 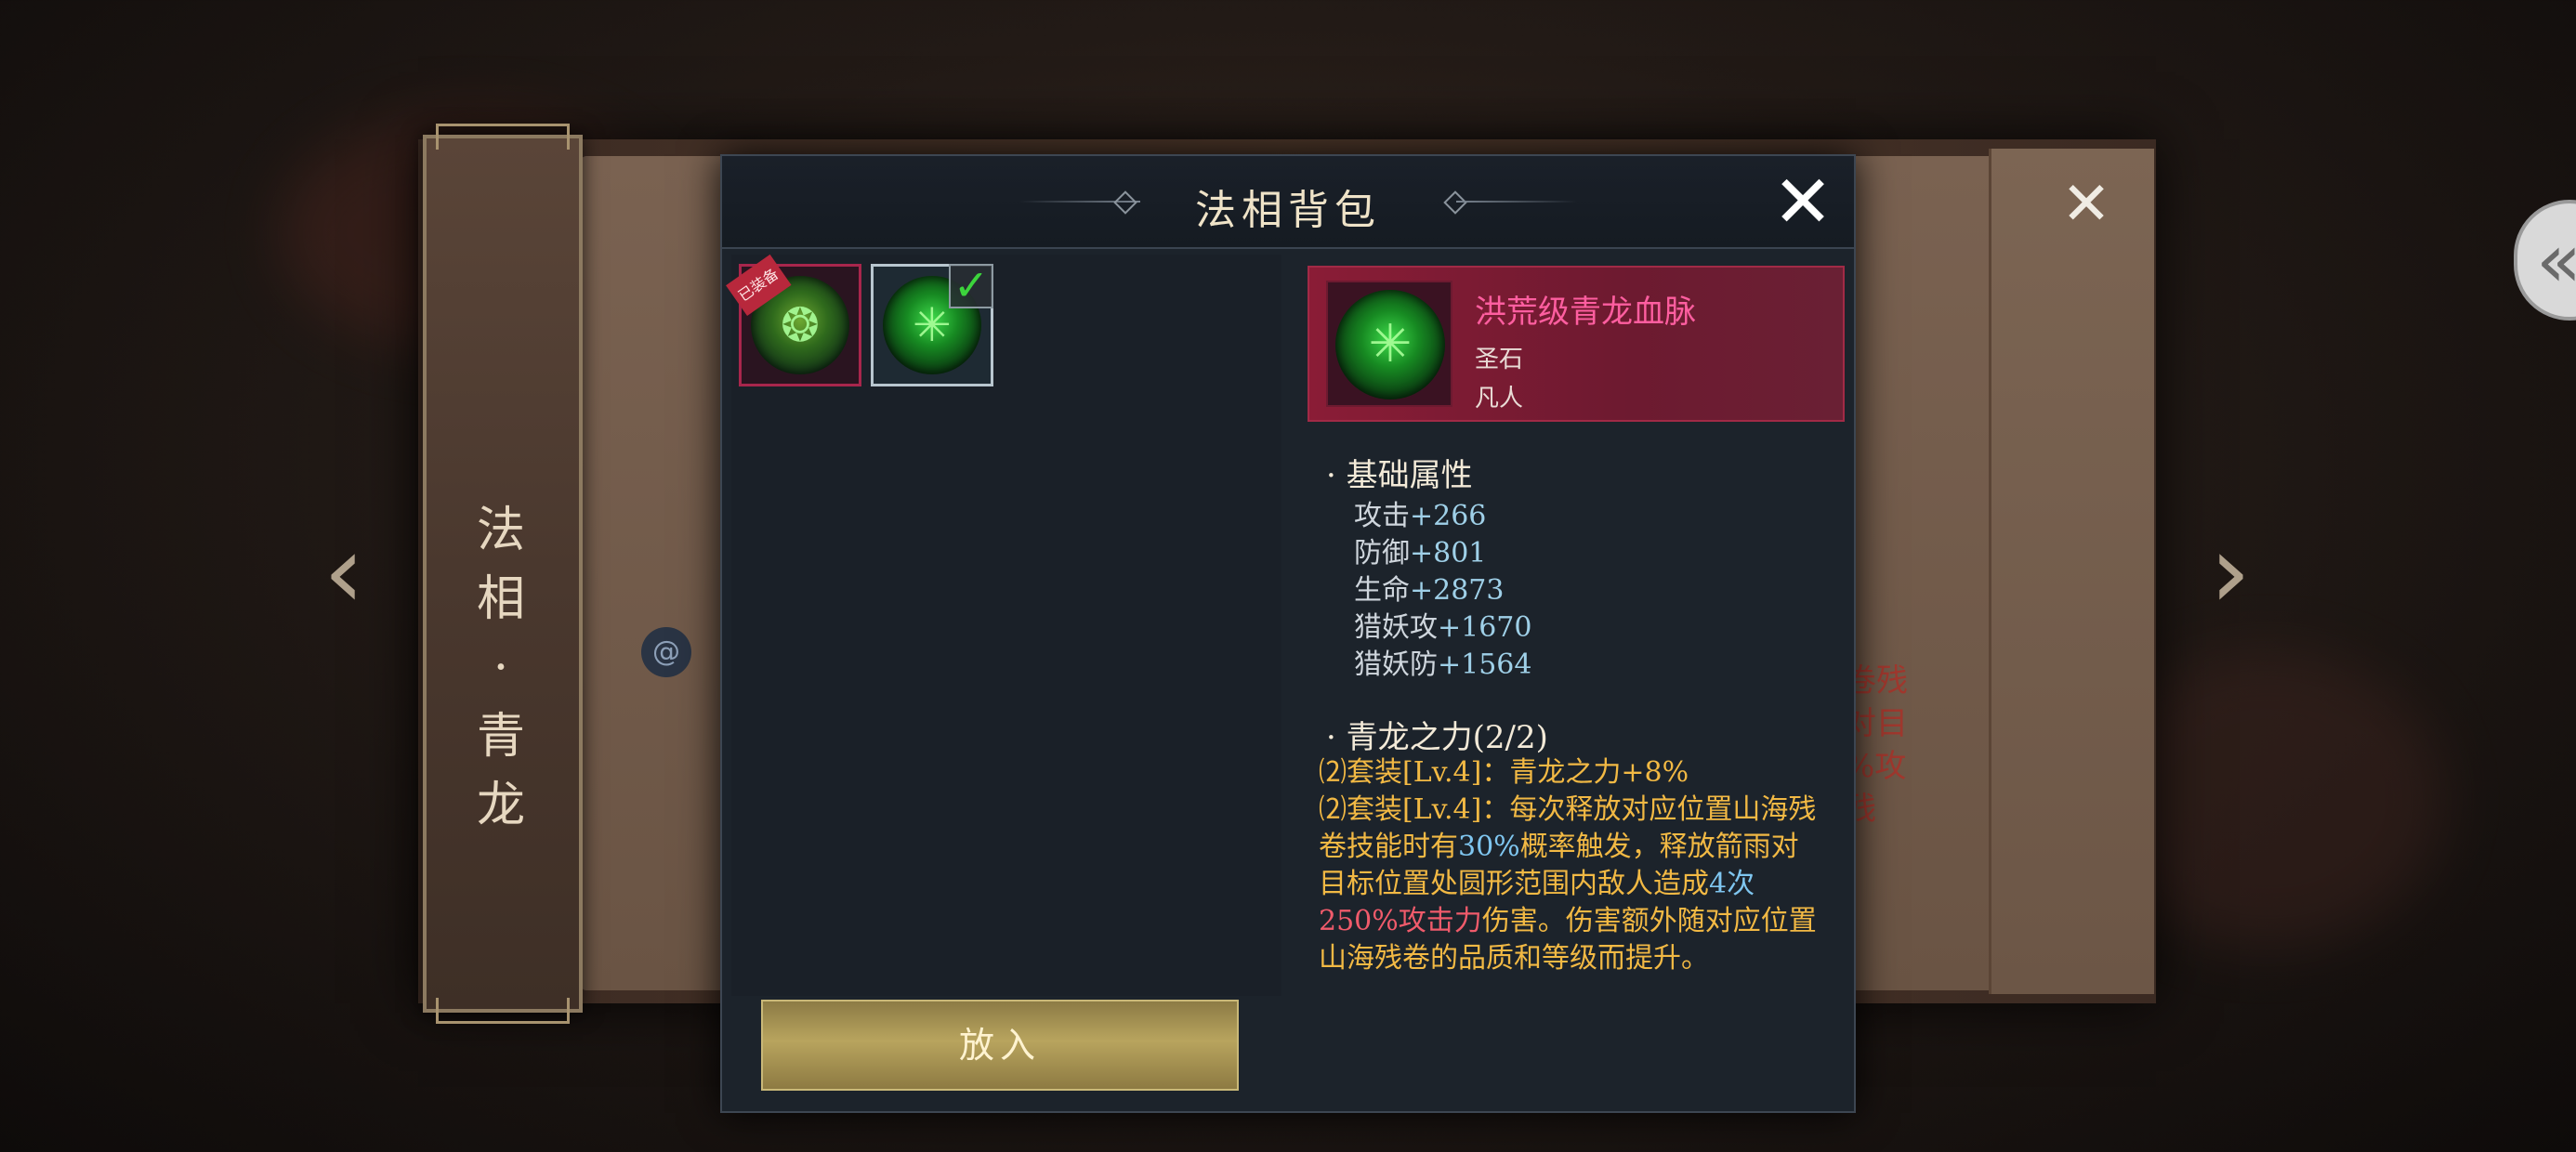 I want to click on modal-header: 法相背包 ✕, so click(x=1288, y=202).